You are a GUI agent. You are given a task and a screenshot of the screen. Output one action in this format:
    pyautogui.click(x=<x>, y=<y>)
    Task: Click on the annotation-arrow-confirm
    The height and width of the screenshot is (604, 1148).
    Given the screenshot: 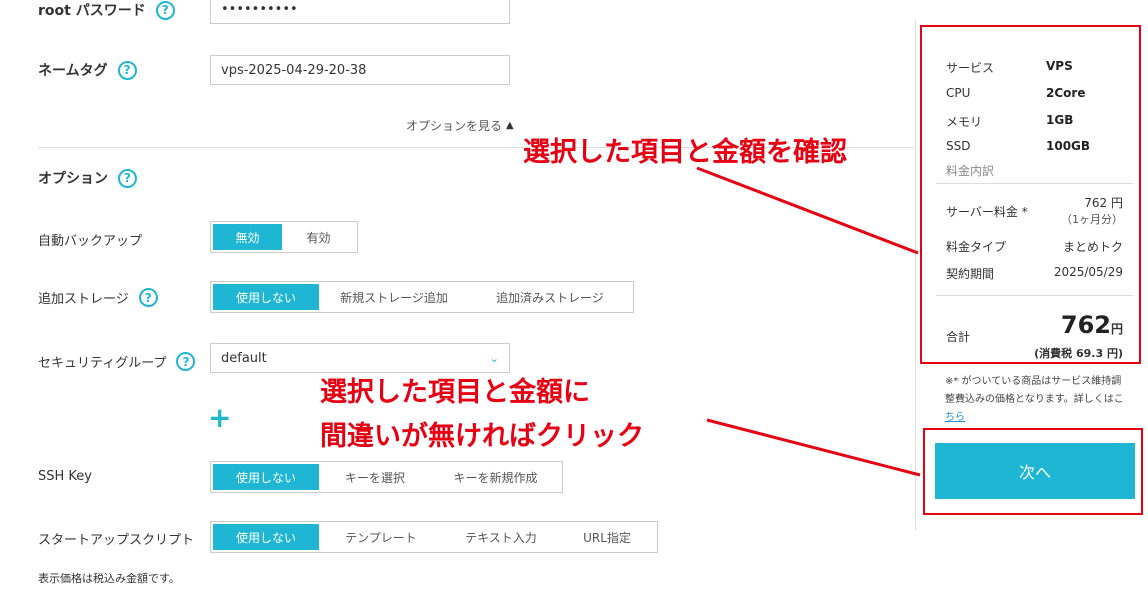 What is the action you would take?
    pyautogui.click(x=807, y=210)
    